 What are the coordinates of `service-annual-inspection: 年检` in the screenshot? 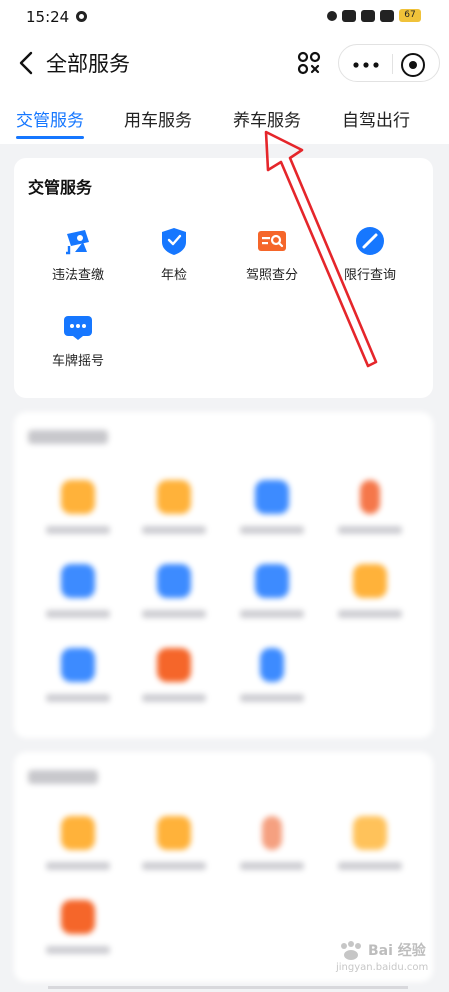 It's located at (174, 254).